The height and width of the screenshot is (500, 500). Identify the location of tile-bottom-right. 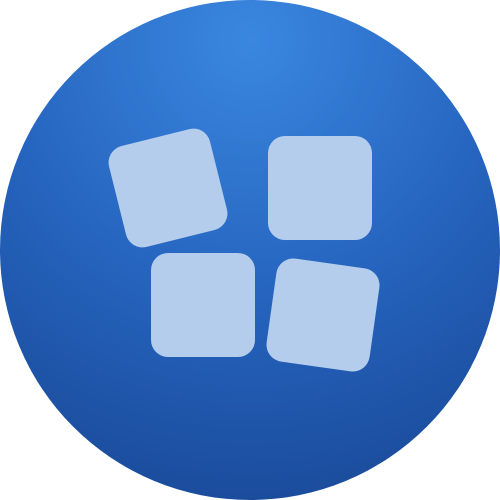
(323, 315).